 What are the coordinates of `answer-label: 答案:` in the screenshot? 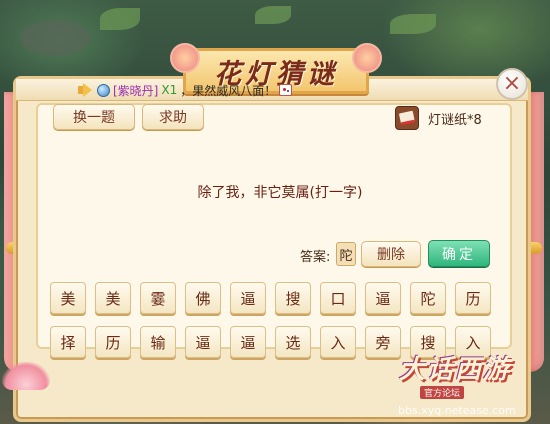 It's located at (315, 257).